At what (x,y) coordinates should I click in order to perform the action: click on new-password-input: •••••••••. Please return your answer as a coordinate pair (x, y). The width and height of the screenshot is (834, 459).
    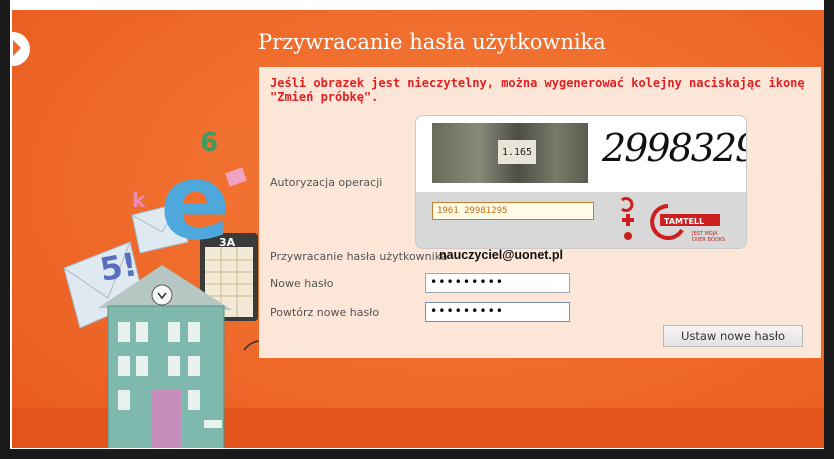
    Looking at the image, I should click on (497, 283).